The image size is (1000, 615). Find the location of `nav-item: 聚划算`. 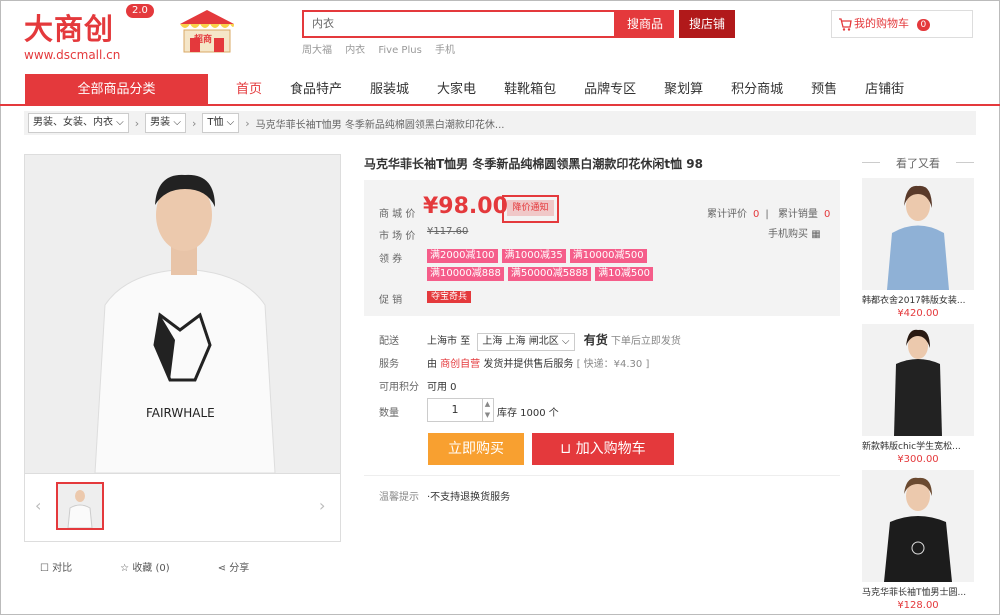

nav-item: 聚划算 is located at coordinates (683, 89).